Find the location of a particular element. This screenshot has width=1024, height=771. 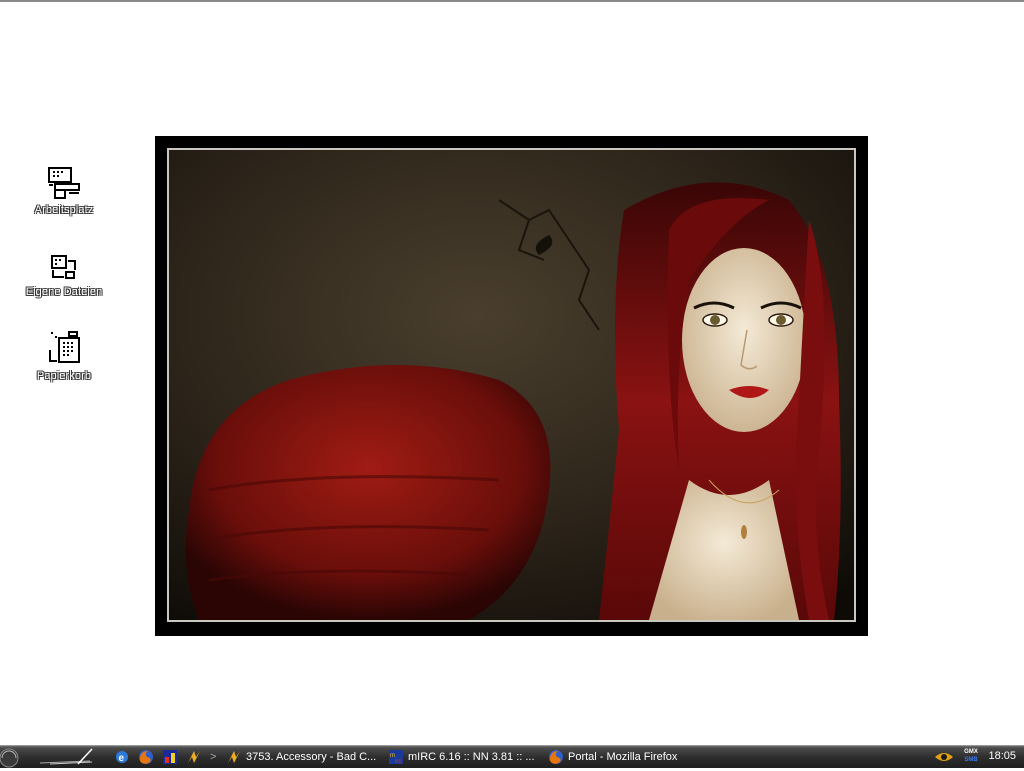

start-orb-icon is located at coordinates (46, 758).